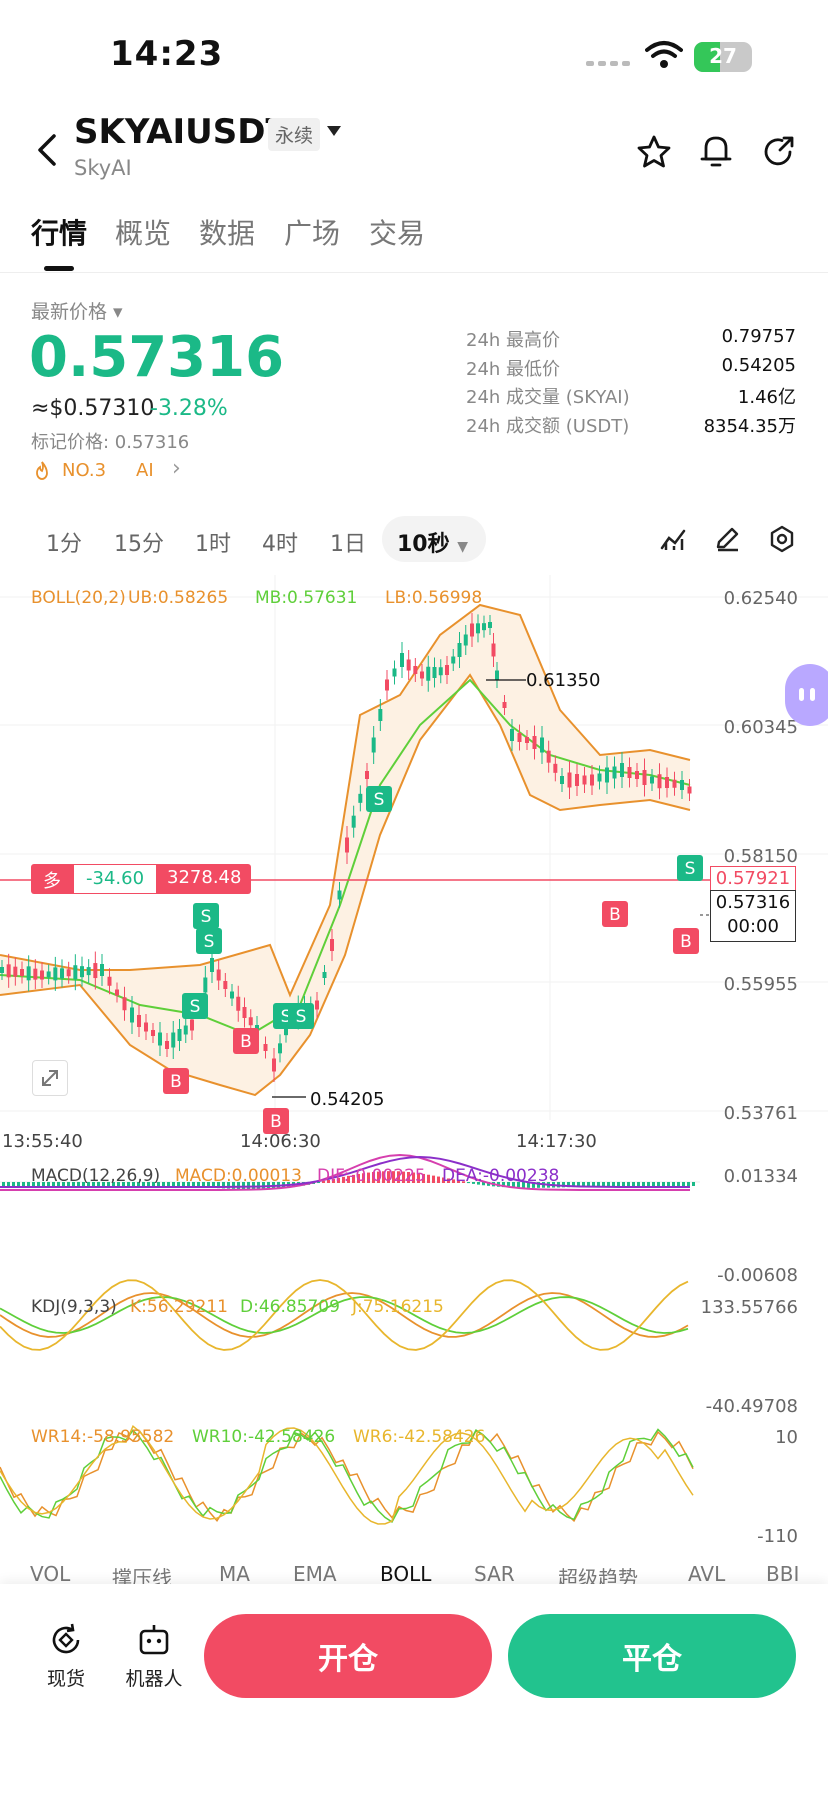 The height and width of the screenshot is (1795, 828). Describe the element at coordinates (142, 1573) in the screenshot. I see `ind-tab-support: 撑压线` at that location.